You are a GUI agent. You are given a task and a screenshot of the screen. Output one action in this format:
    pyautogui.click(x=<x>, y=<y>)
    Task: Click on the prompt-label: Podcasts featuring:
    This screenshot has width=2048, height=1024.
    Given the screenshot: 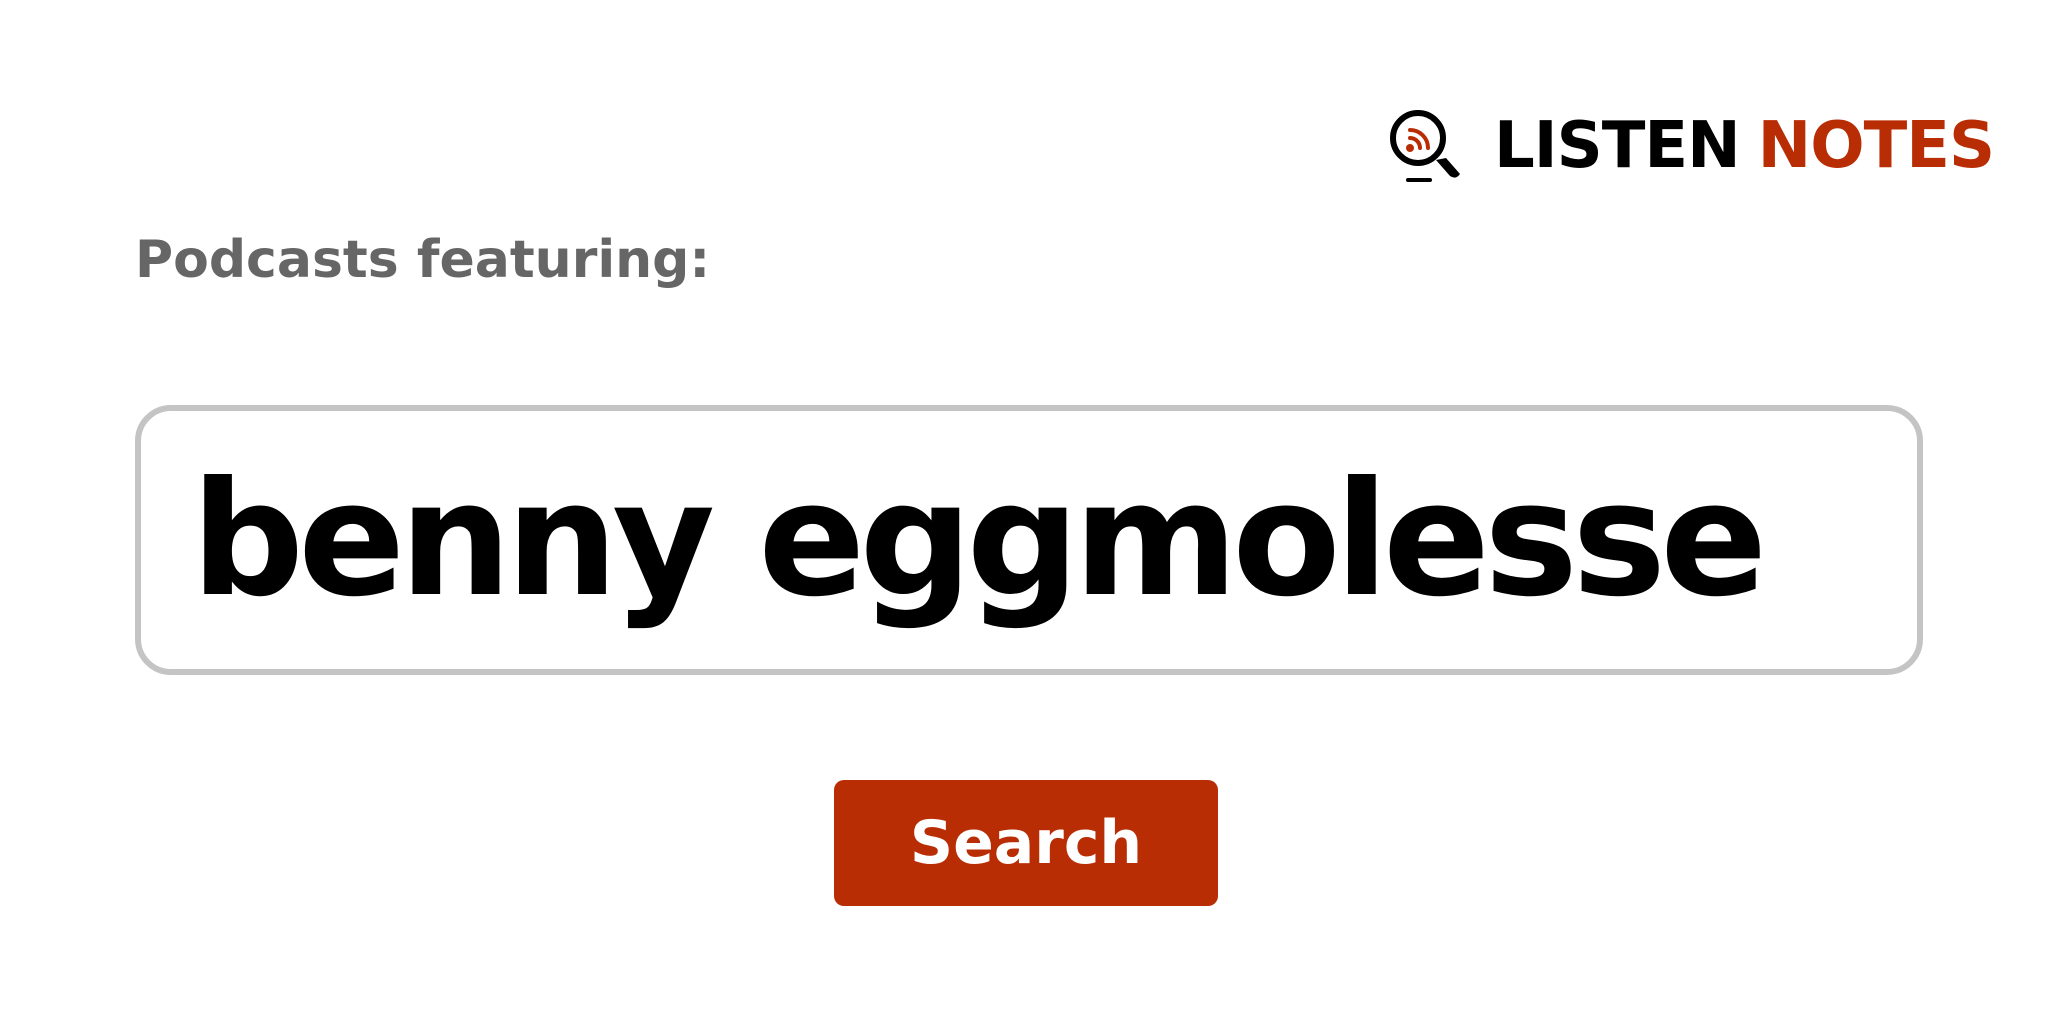 What is the action you would take?
    pyautogui.click(x=423, y=260)
    